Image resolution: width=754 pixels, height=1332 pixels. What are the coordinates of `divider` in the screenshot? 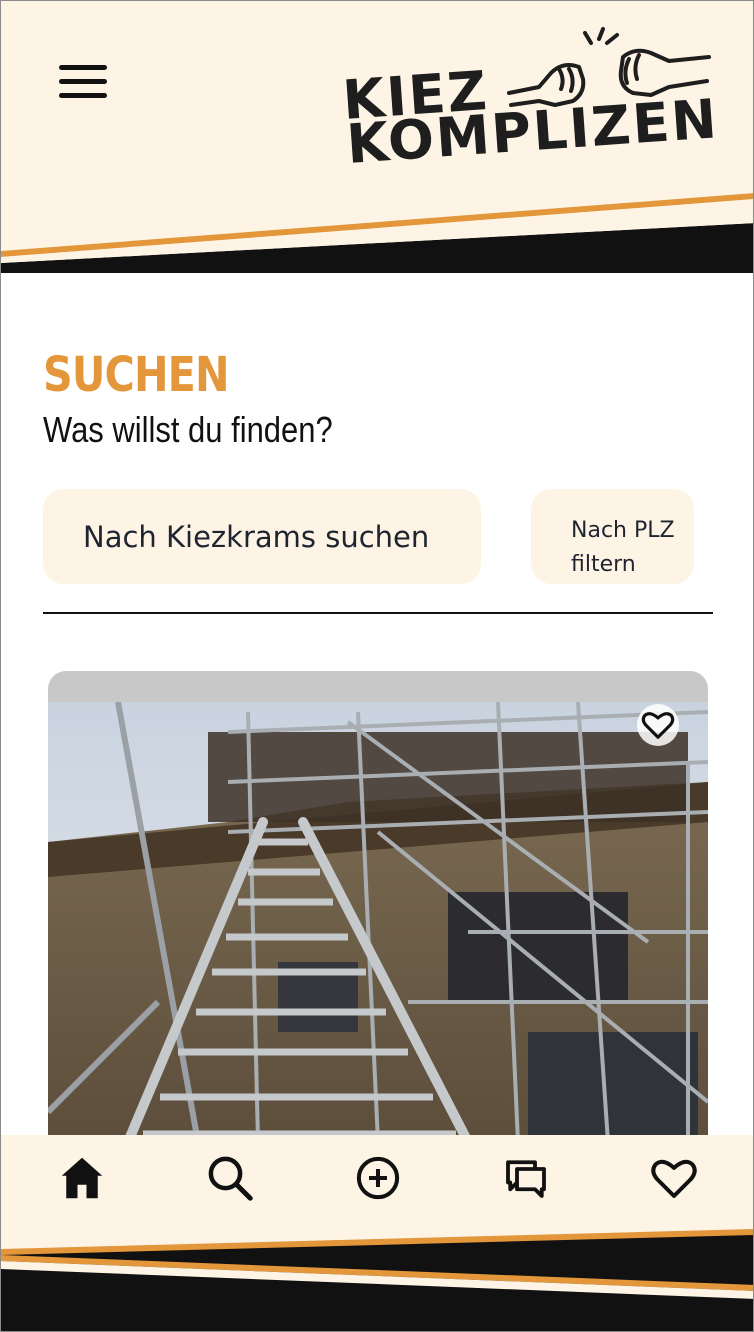 It's located at (378, 613).